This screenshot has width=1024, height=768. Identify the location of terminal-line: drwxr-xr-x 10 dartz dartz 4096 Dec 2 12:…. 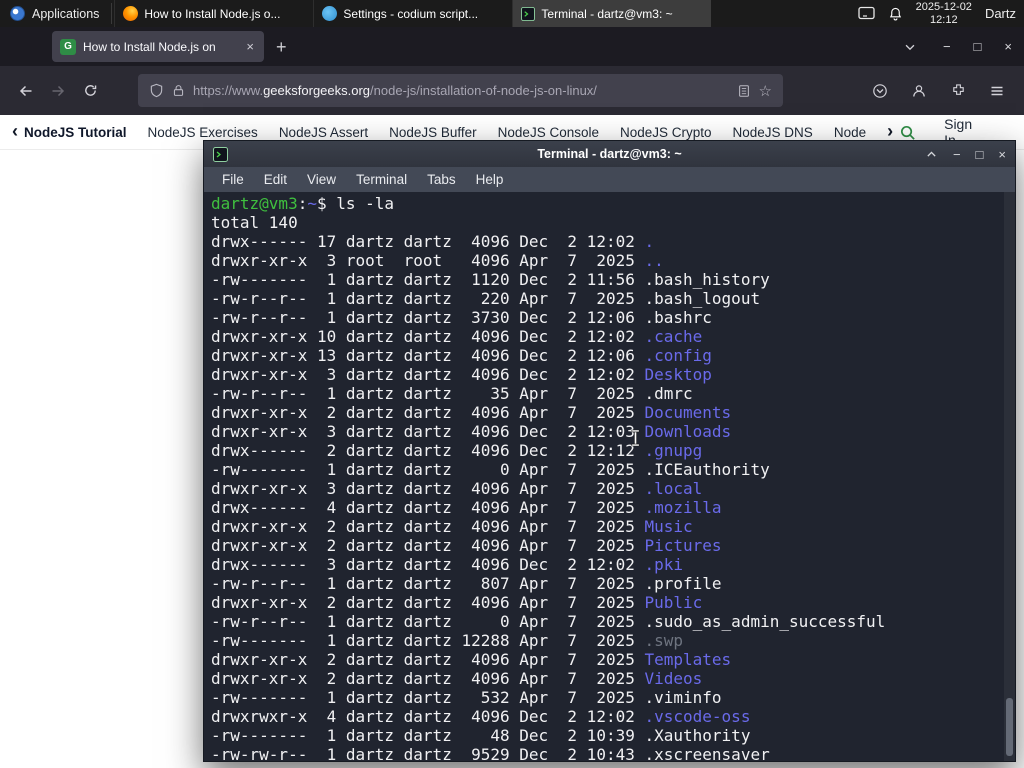
(457, 336).